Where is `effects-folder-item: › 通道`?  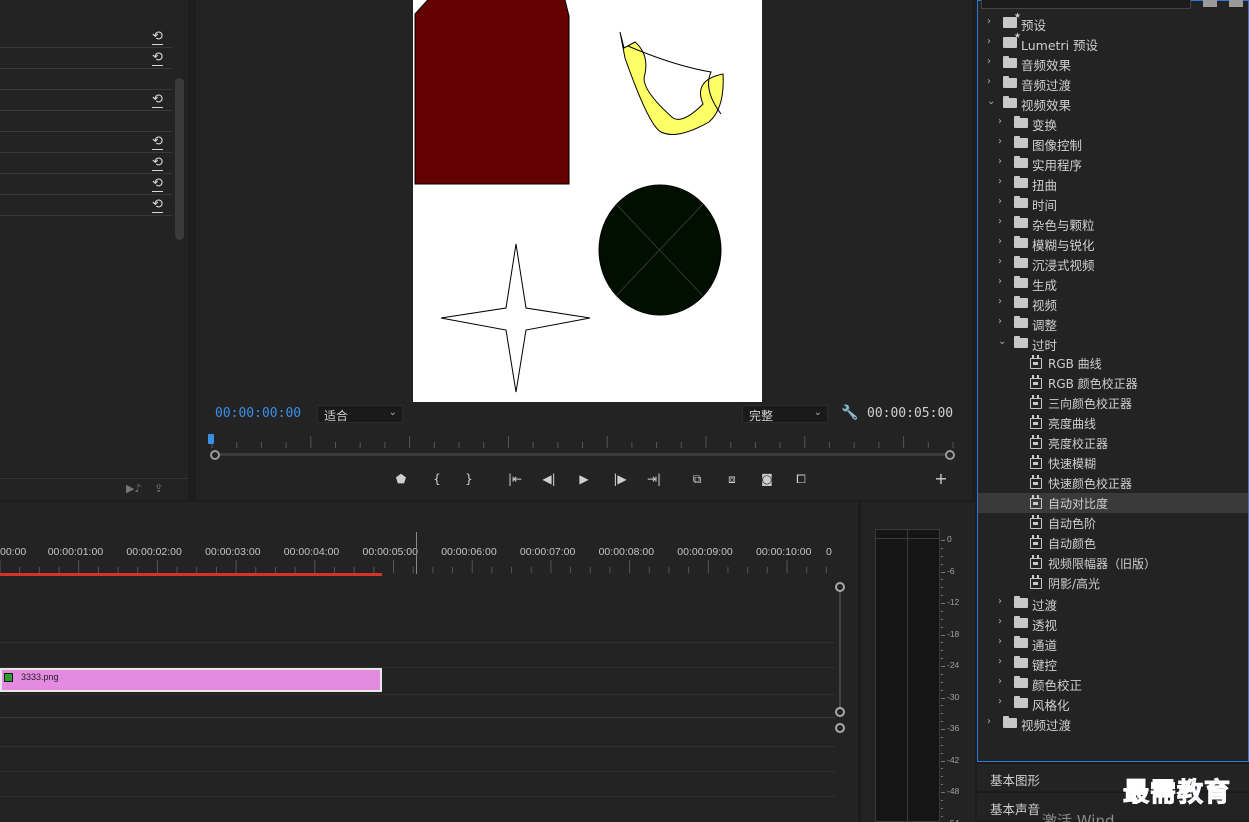 effects-folder-item: › 通道 is located at coordinates (1113, 643).